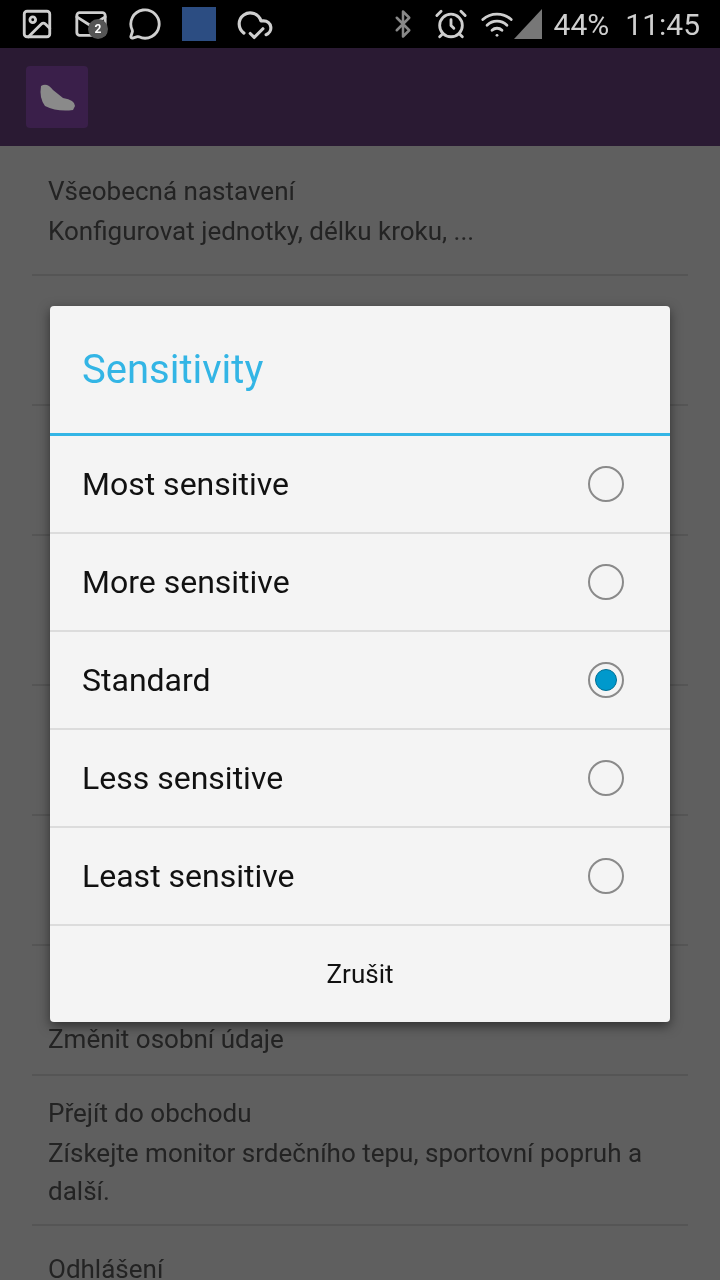 This screenshot has width=720, height=1280. Describe the element at coordinates (360, 779) in the screenshot. I see `sensitivity-option: Less sensitive` at that location.